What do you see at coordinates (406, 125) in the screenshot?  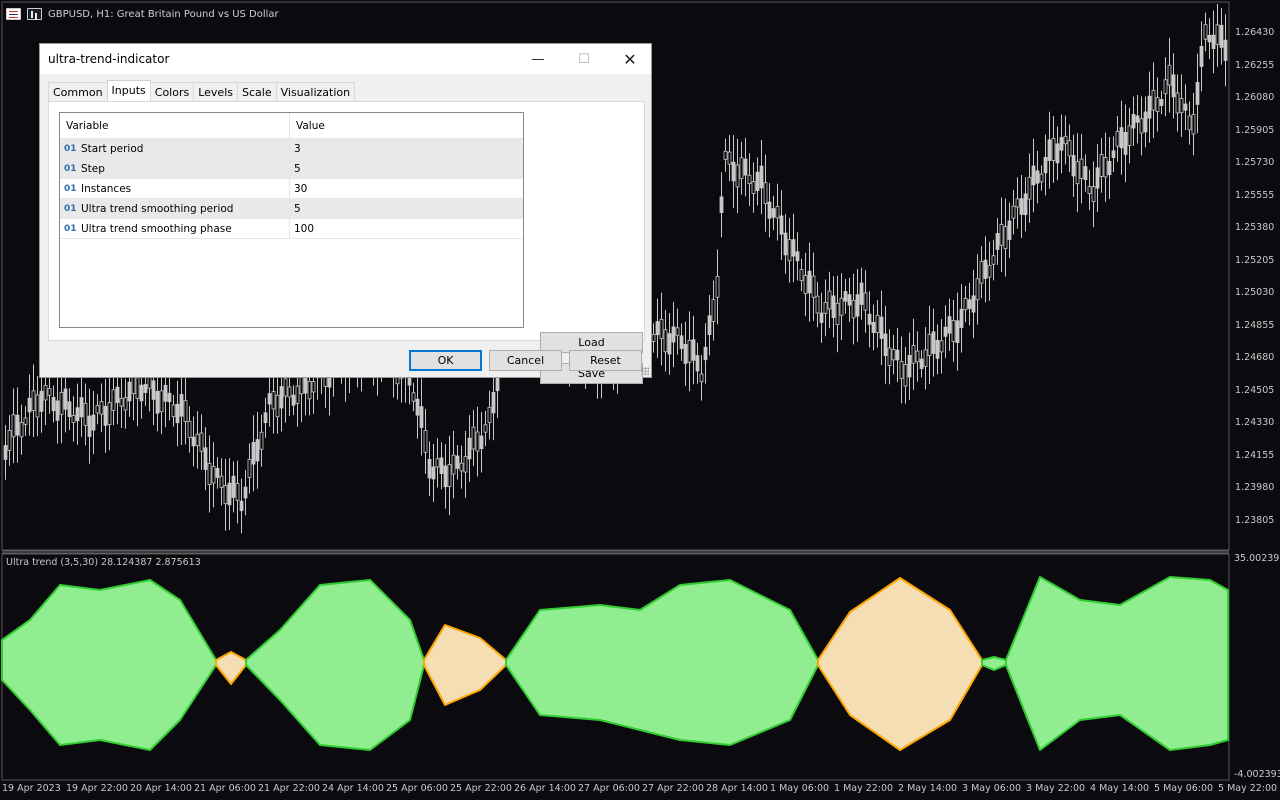 I see `header-value: Value` at bounding box center [406, 125].